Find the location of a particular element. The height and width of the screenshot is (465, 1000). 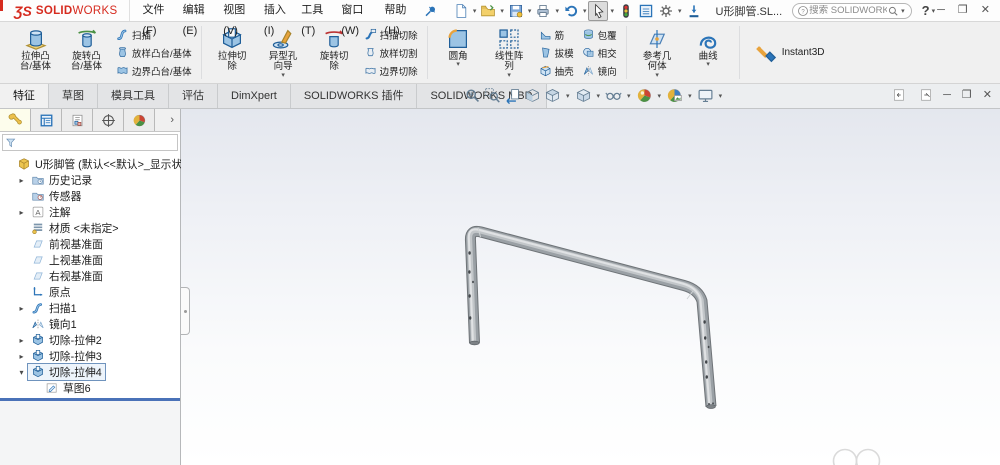

tree-item: 镜向1 is located at coordinates (90, 324).